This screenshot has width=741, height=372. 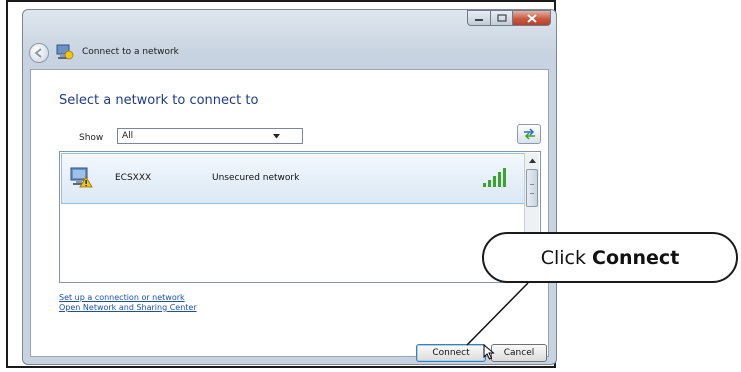 I want to click on window-title: Connect to a network, so click(x=130, y=52).